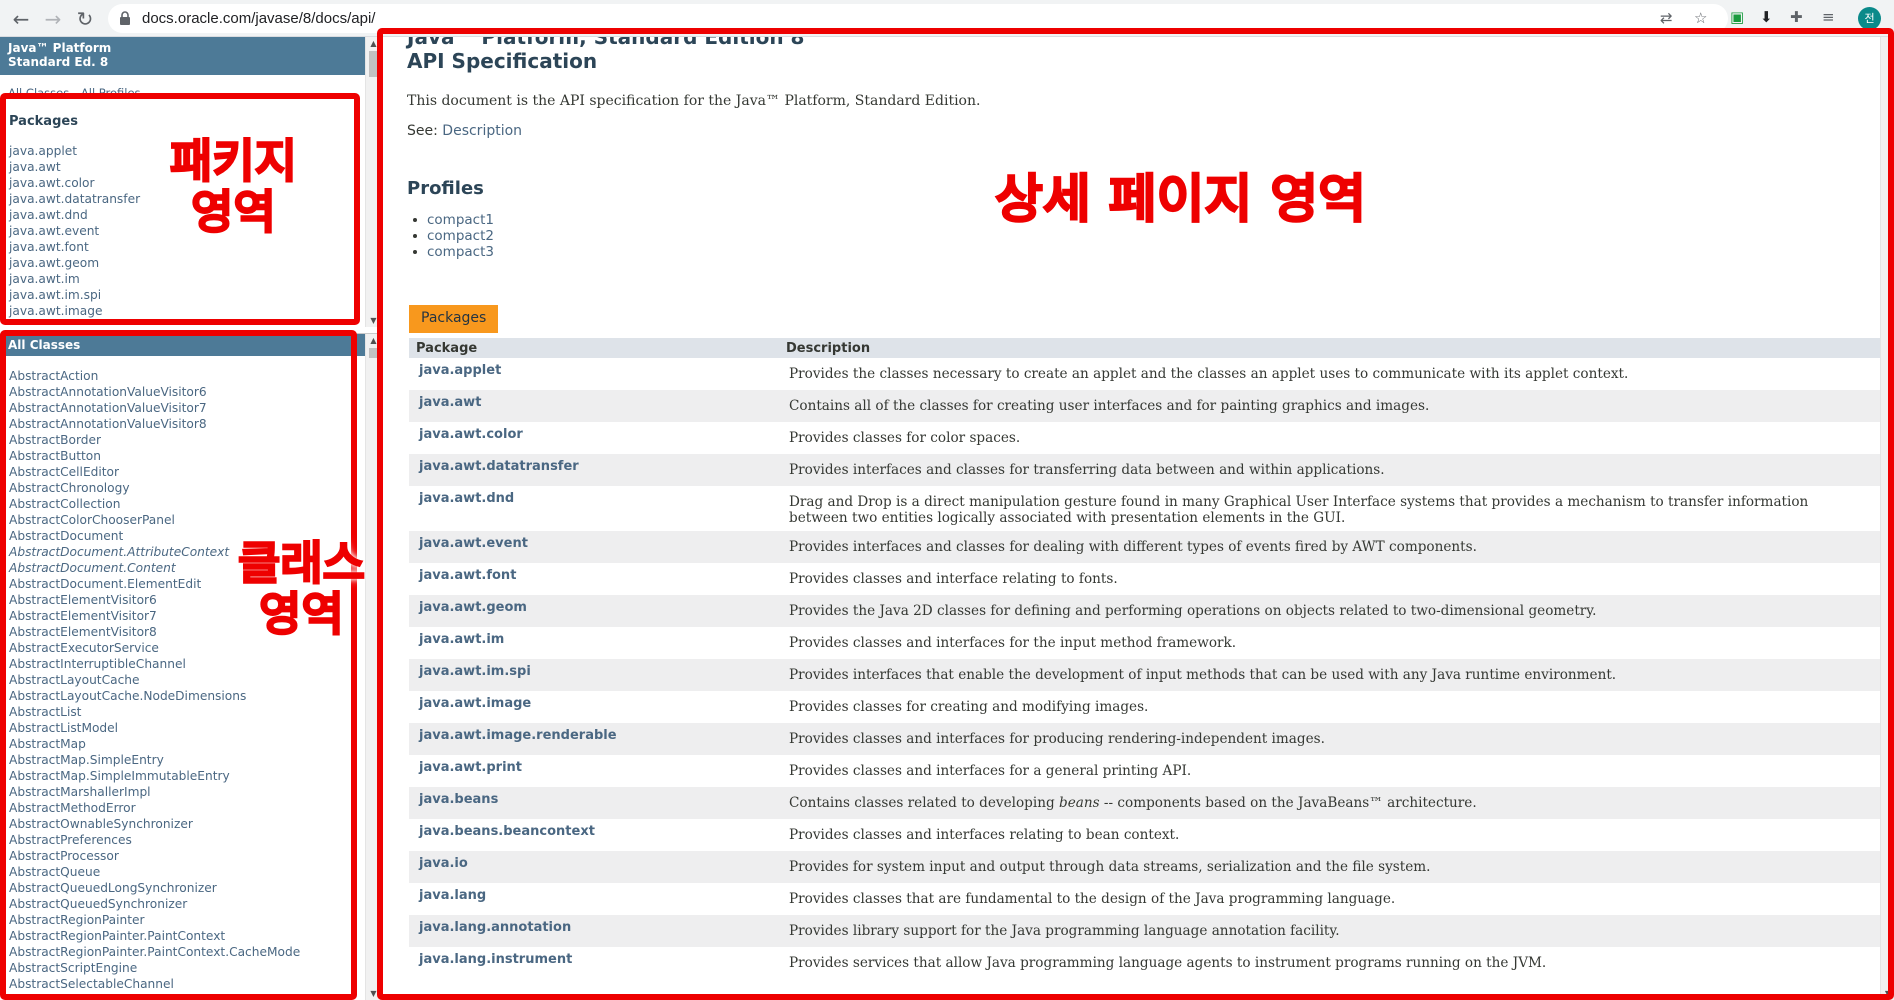 This screenshot has width=1894, height=1000. What do you see at coordinates (301, 588) in the screenshot?
I see `class-area-label: 클래스 영역` at bounding box center [301, 588].